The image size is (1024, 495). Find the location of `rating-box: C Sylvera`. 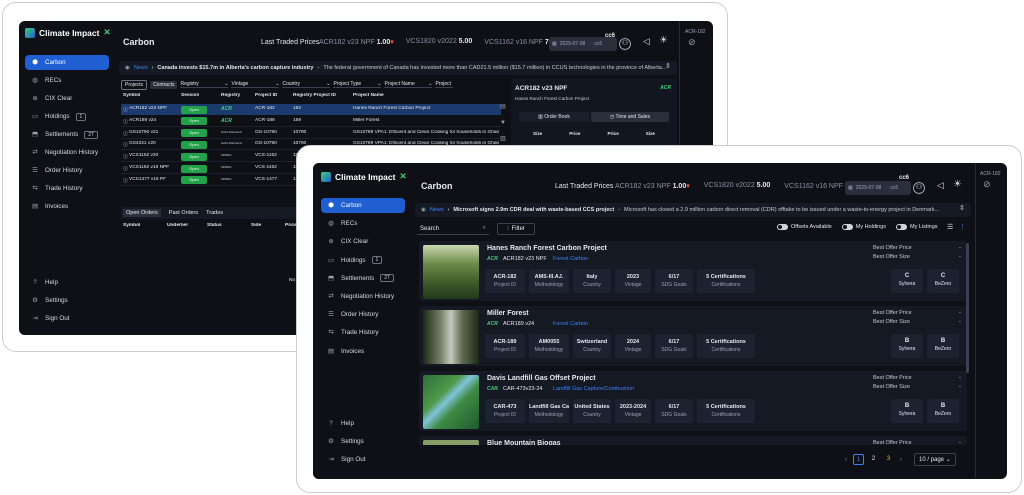

rating-box: C Sylvera is located at coordinates (907, 281).